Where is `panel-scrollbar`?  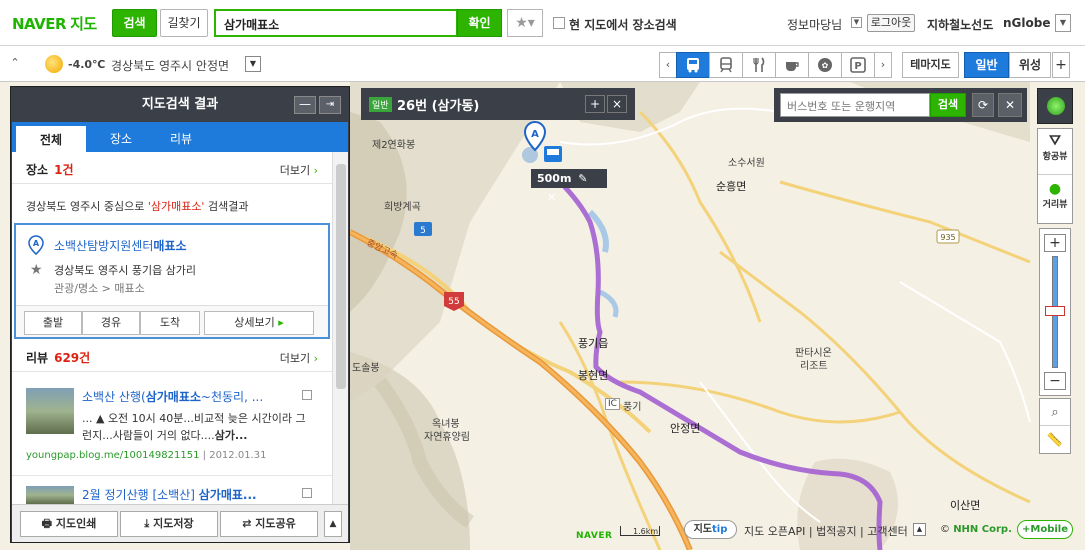 panel-scrollbar is located at coordinates (340, 328).